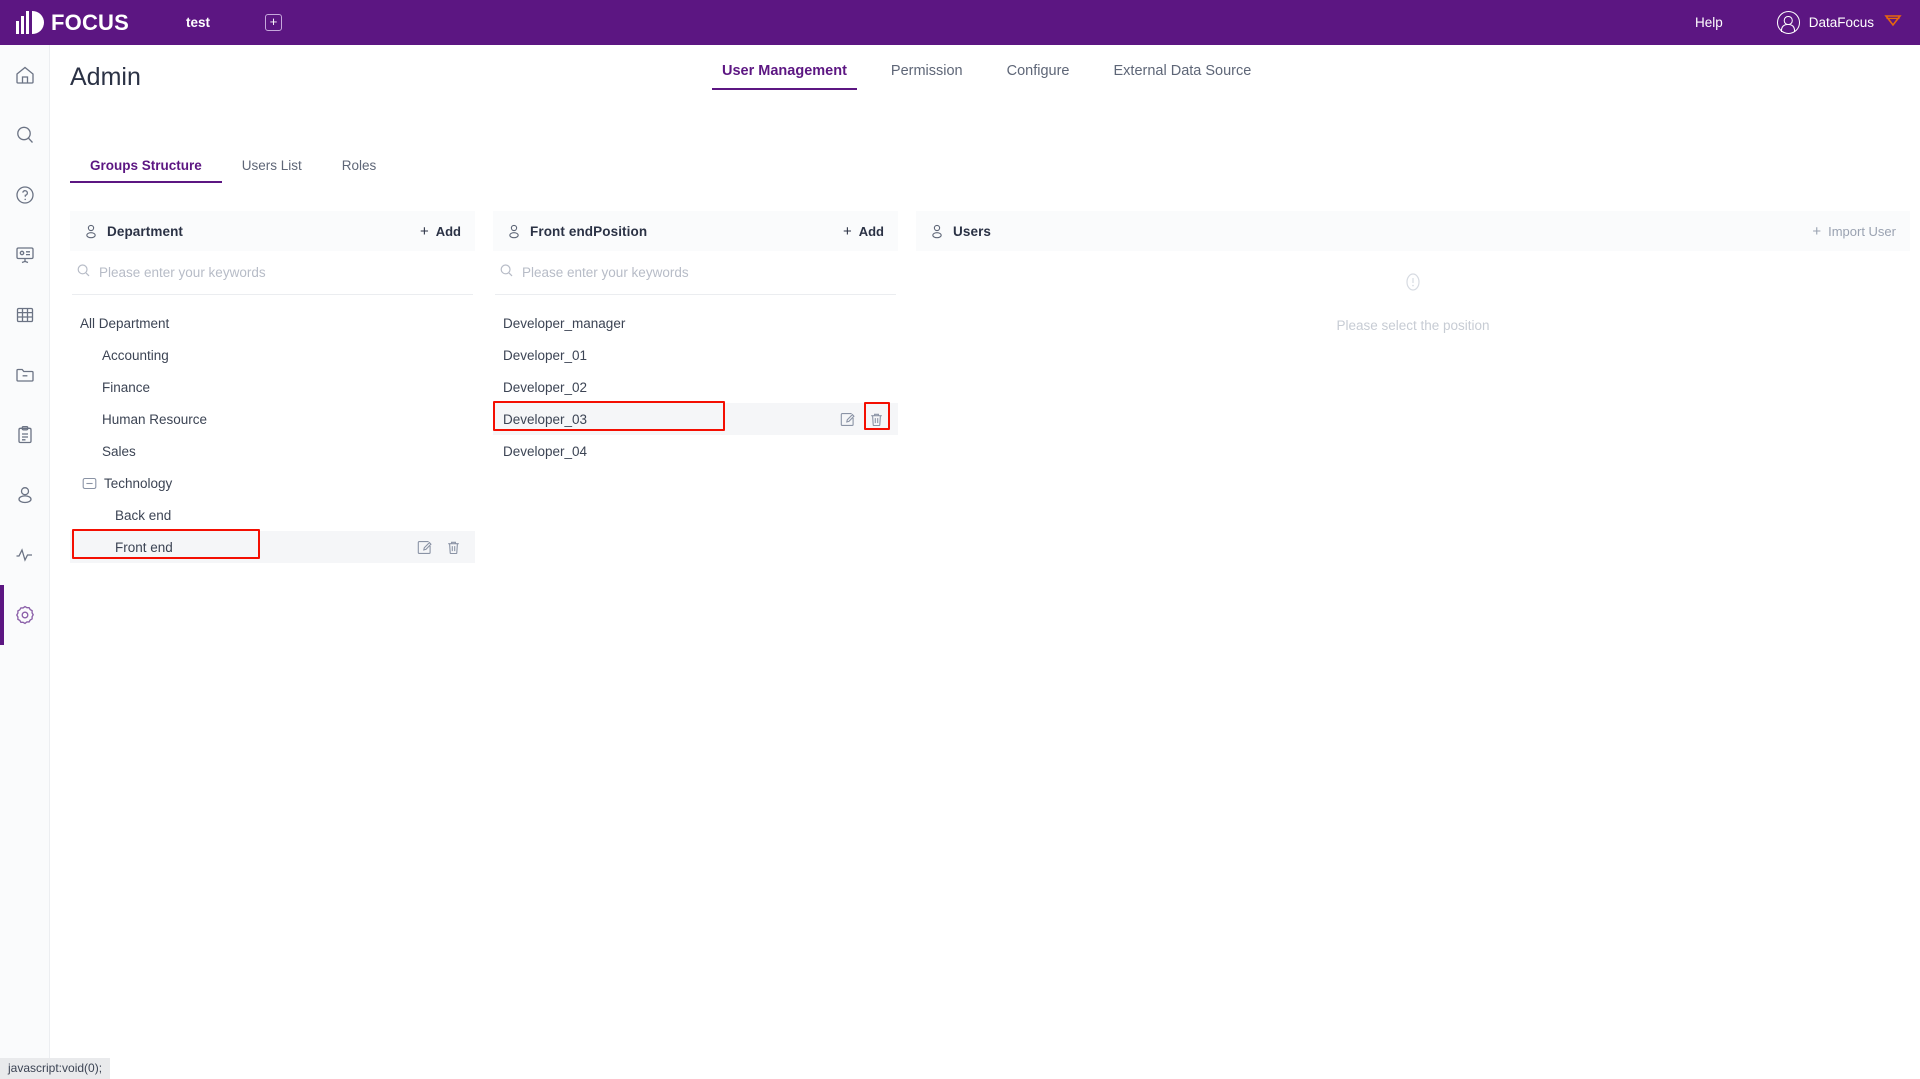  I want to click on clipboard-icon, so click(25, 435).